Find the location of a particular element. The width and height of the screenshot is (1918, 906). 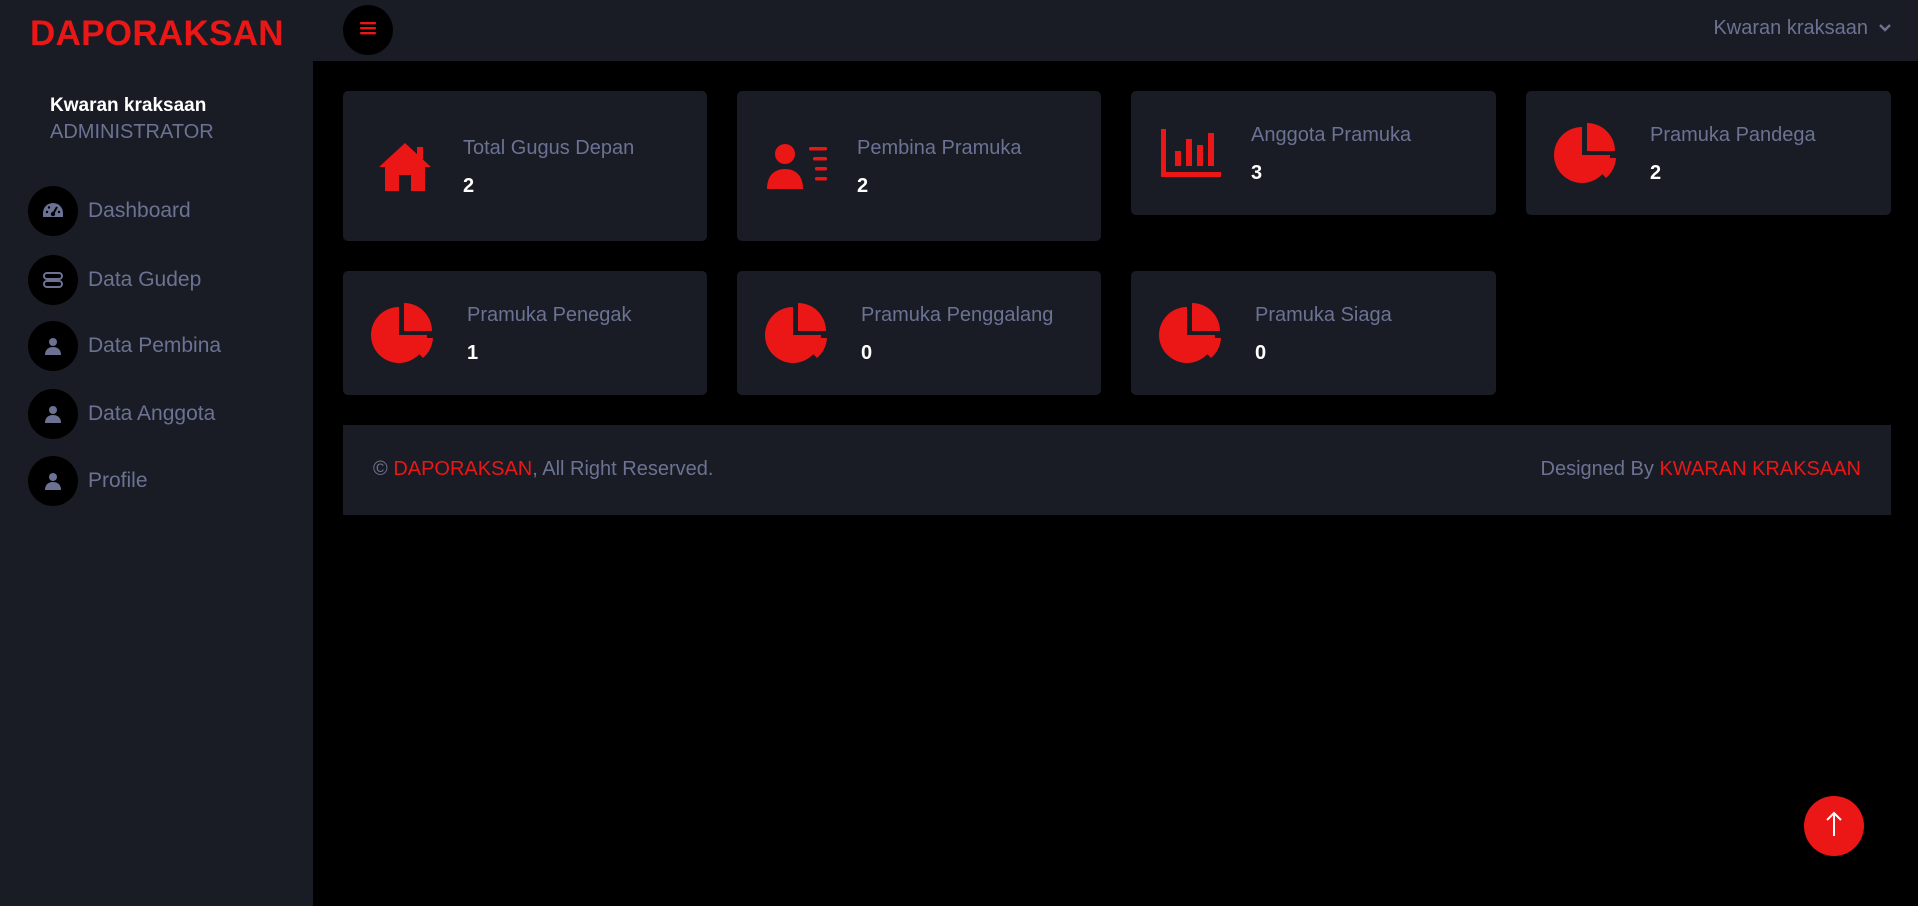

stat-card-pembina-pramuka: Pembina Pramuka 2 is located at coordinates (919, 166).